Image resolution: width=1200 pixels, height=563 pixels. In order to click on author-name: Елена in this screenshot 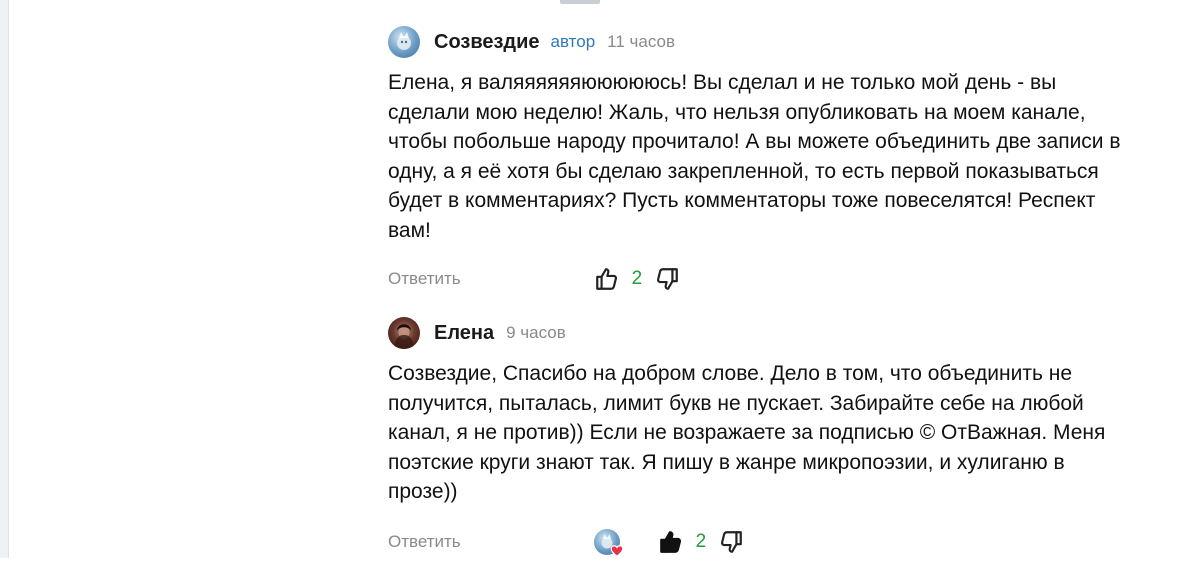, I will do `click(464, 333)`.